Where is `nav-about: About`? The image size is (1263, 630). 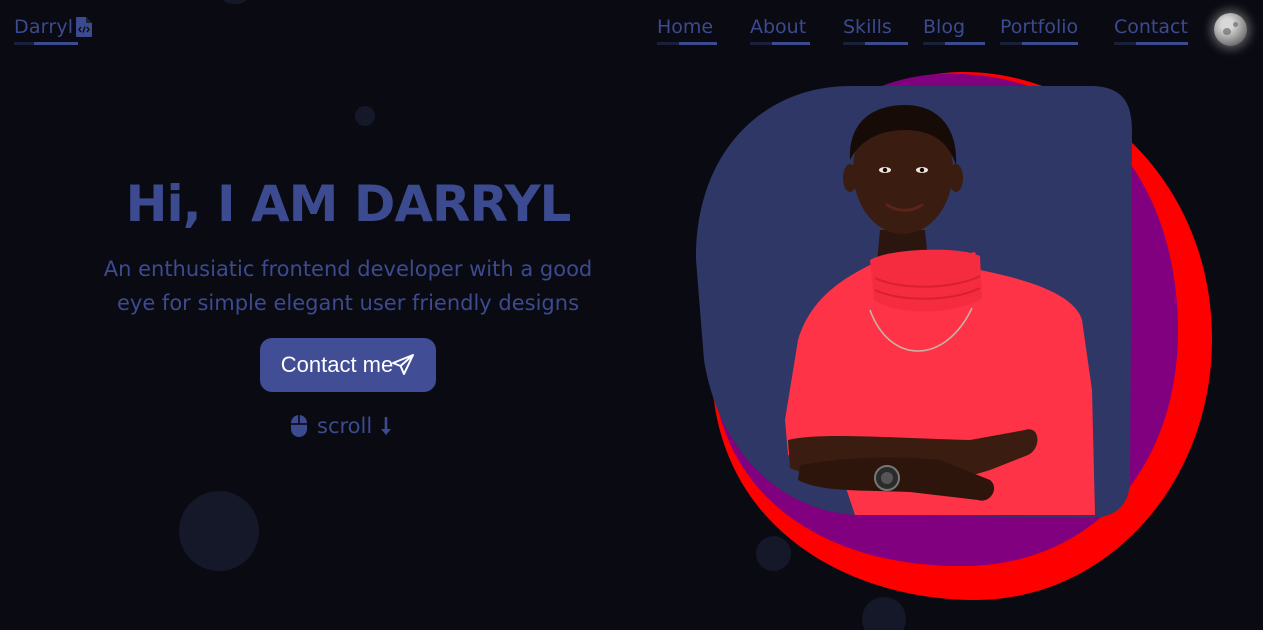
nav-about: About is located at coordinates (780, 30).